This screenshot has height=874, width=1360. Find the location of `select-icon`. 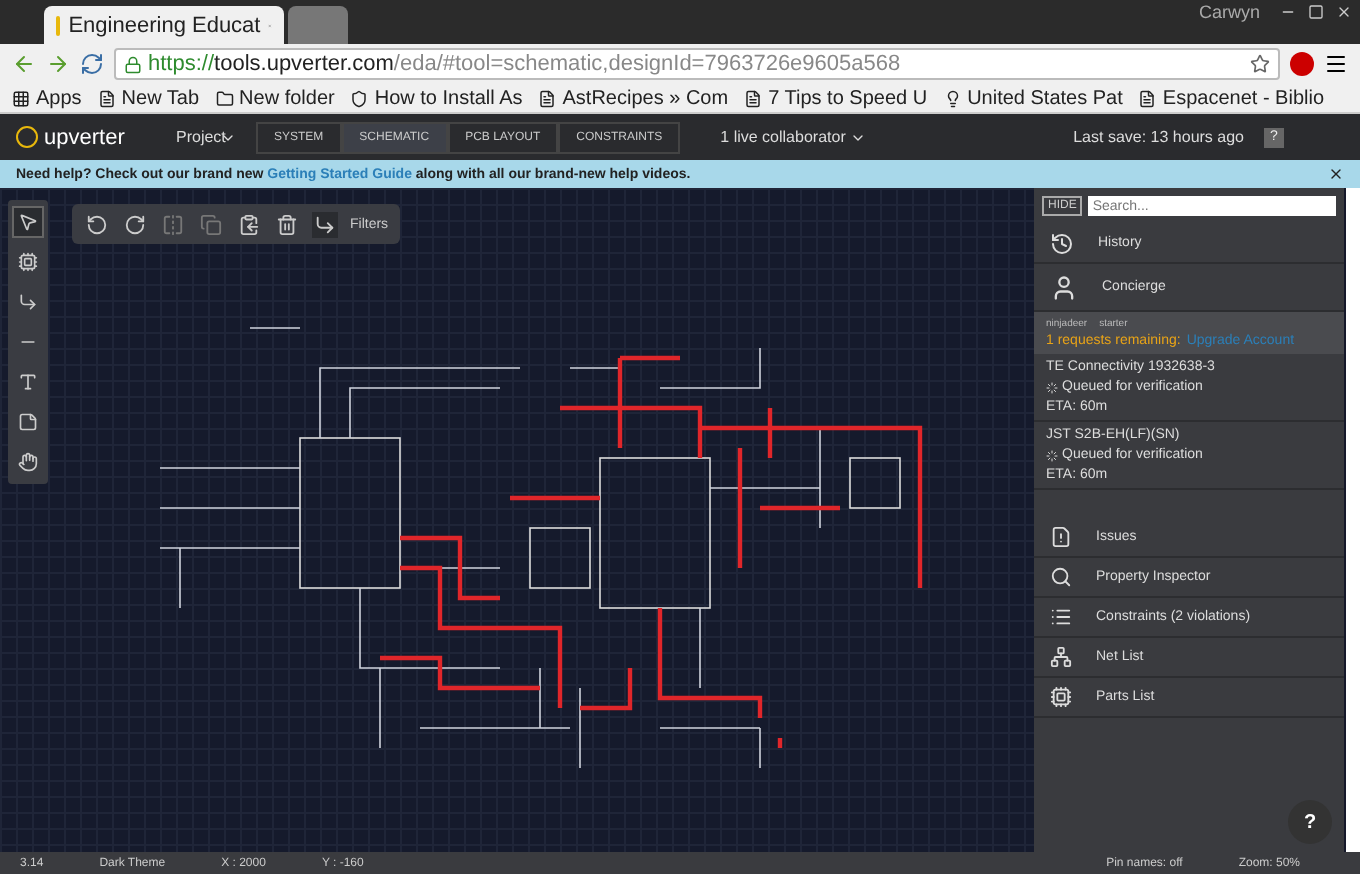

select-icon is located at coordinates (28, 222).